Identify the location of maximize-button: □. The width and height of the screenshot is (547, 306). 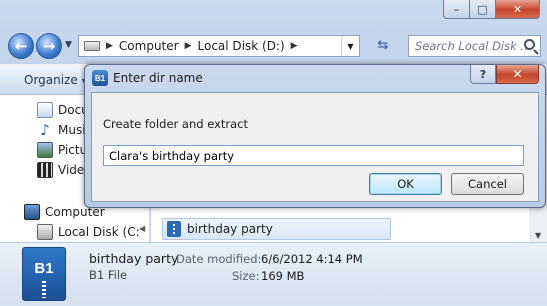
(483, 9).